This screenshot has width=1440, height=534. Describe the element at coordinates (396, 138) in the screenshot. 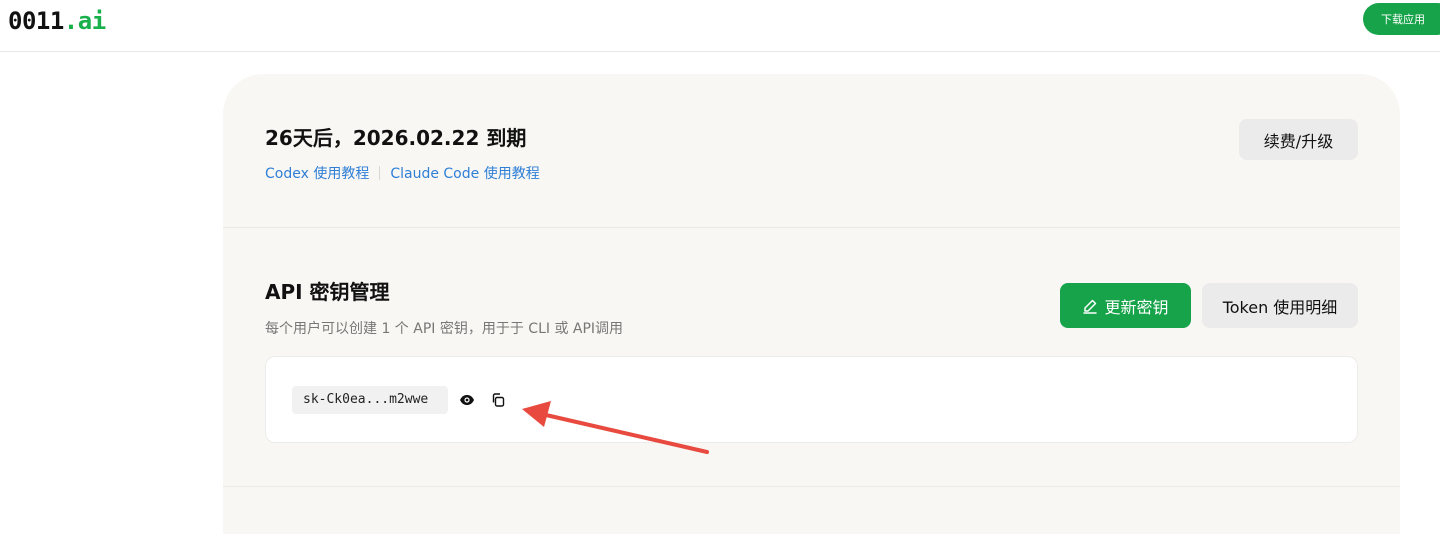

I see `expiry-text: 26天后，2026.02.22 到期` at that location.